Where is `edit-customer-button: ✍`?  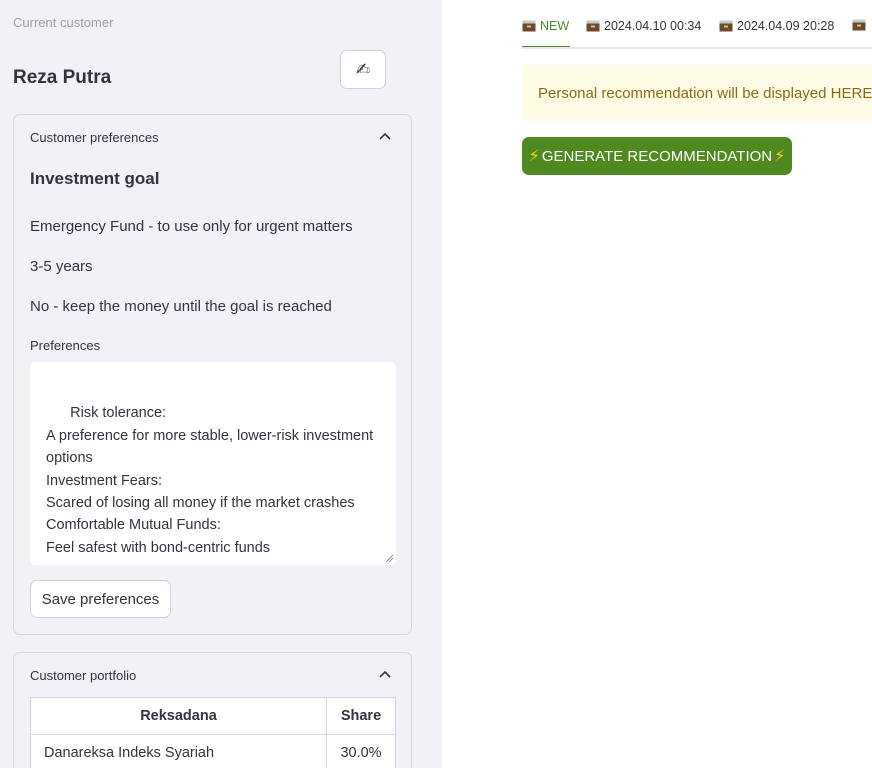
edit-customer-button: ✍ is located at coordinates (363, 69).